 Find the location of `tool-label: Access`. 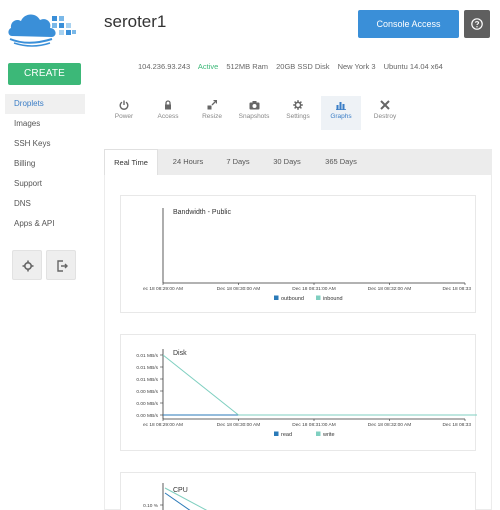

tool-label: Access is located at coordinates (168, 116).